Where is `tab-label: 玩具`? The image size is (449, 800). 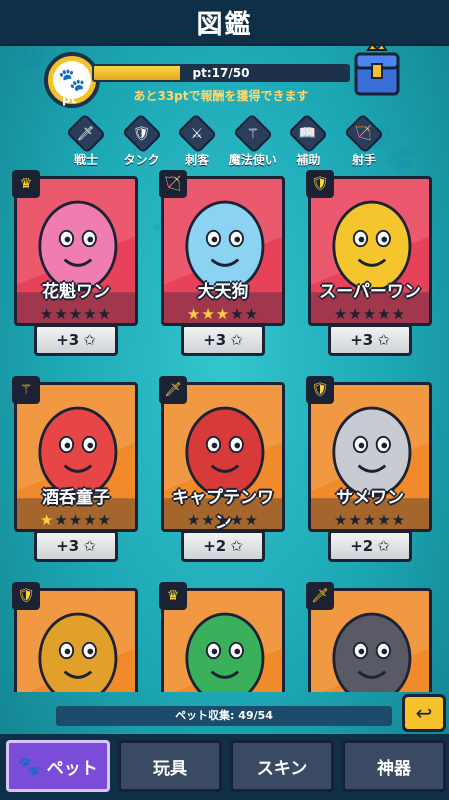
tab-label: 玩具 is located at coordinates (170, 768).